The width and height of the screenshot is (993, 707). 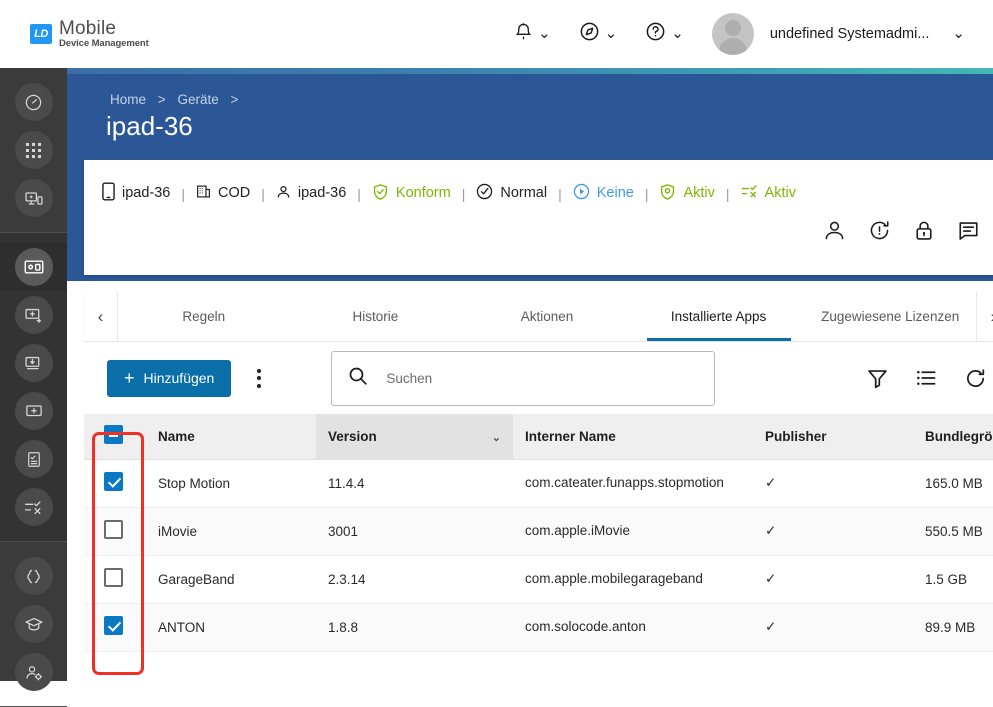 What do you see at coordinates (259, 378) in the screenshot?
I see `more-vertical-icon` at bounding box center [259, 378].